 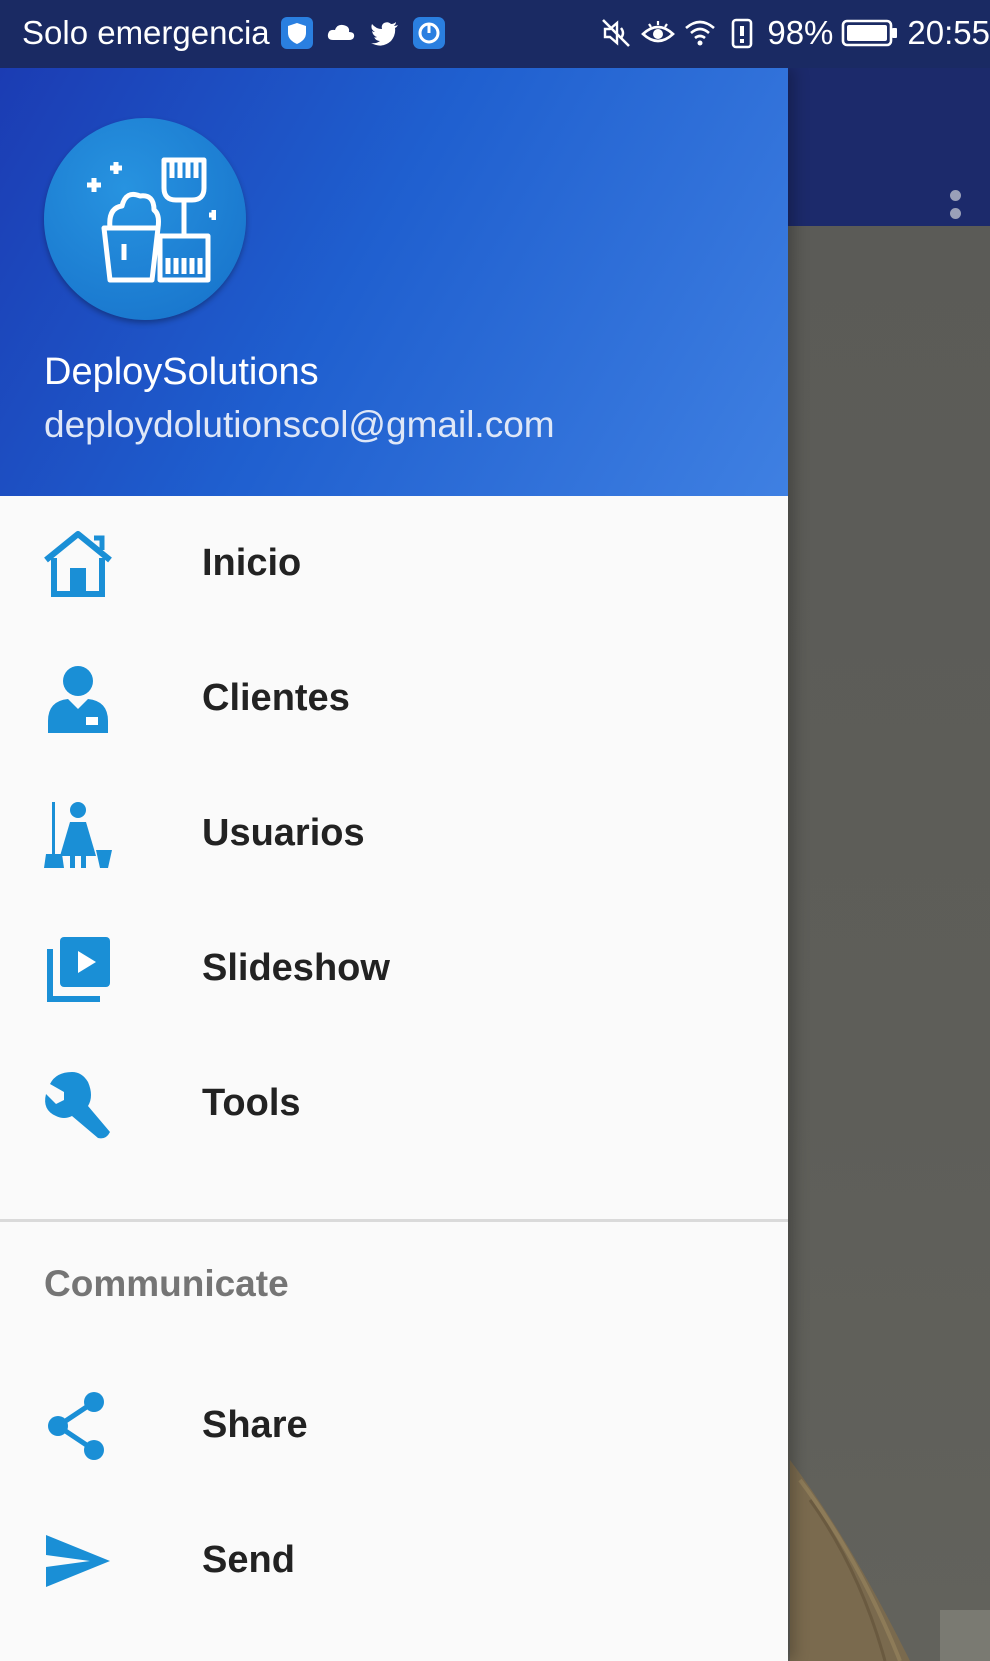 What do you see at coordinates (742, 33) in the screenshot?
I see `battery-alert-icon` at bounding box center [742, 33].